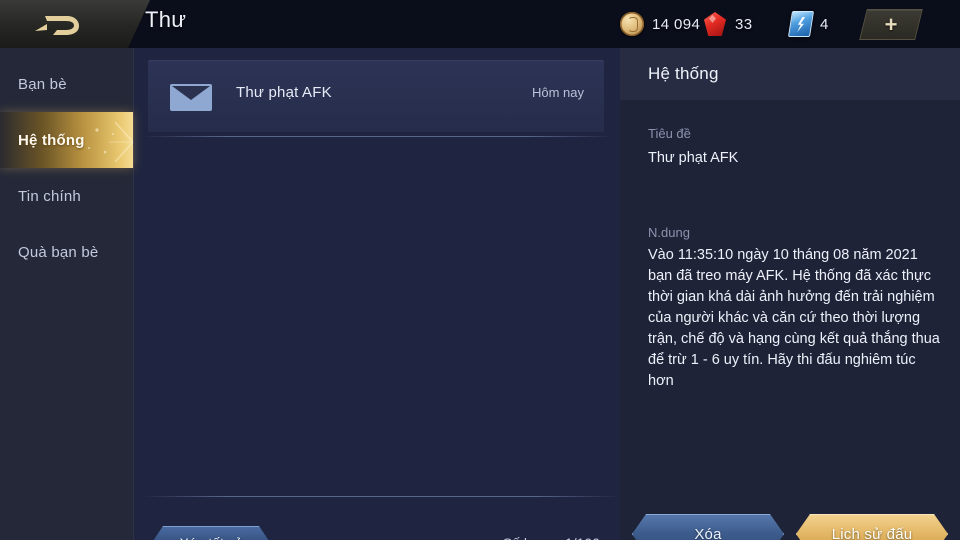 This screenshot has height=540, width=960. Describe the element at coordinates (872, 532) in the screenshot. I see `match-history-label: Lịch sử đấu` at that location.